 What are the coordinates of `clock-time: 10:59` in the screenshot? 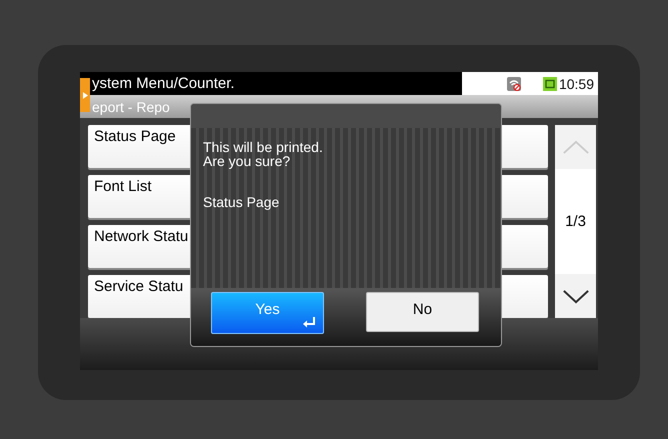 It's located at (576, 84).